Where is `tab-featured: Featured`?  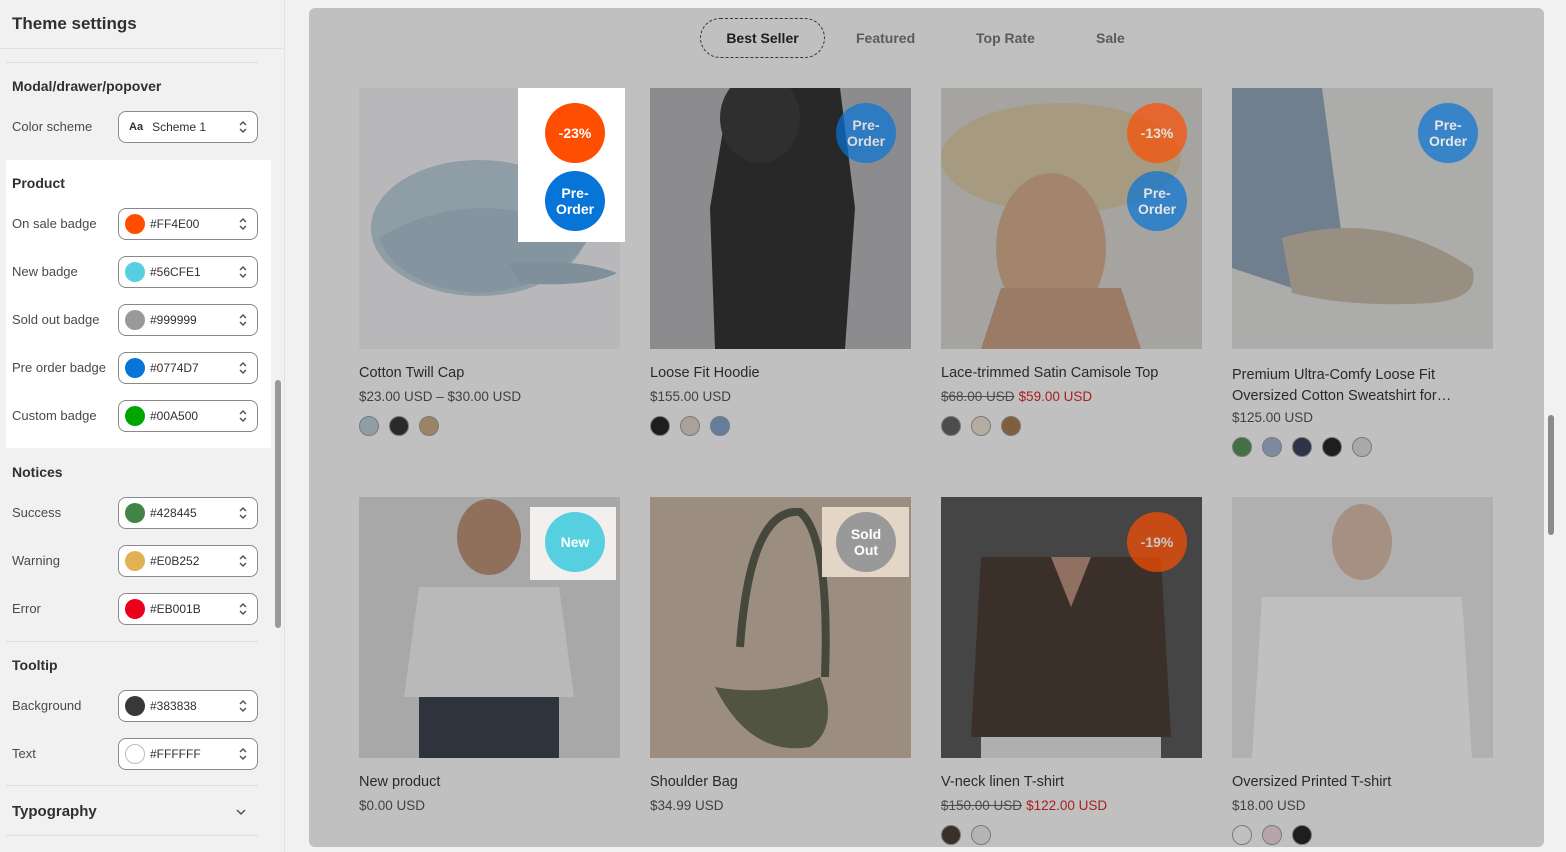 tab-featured: Featured is located at coordinates (885, 38).